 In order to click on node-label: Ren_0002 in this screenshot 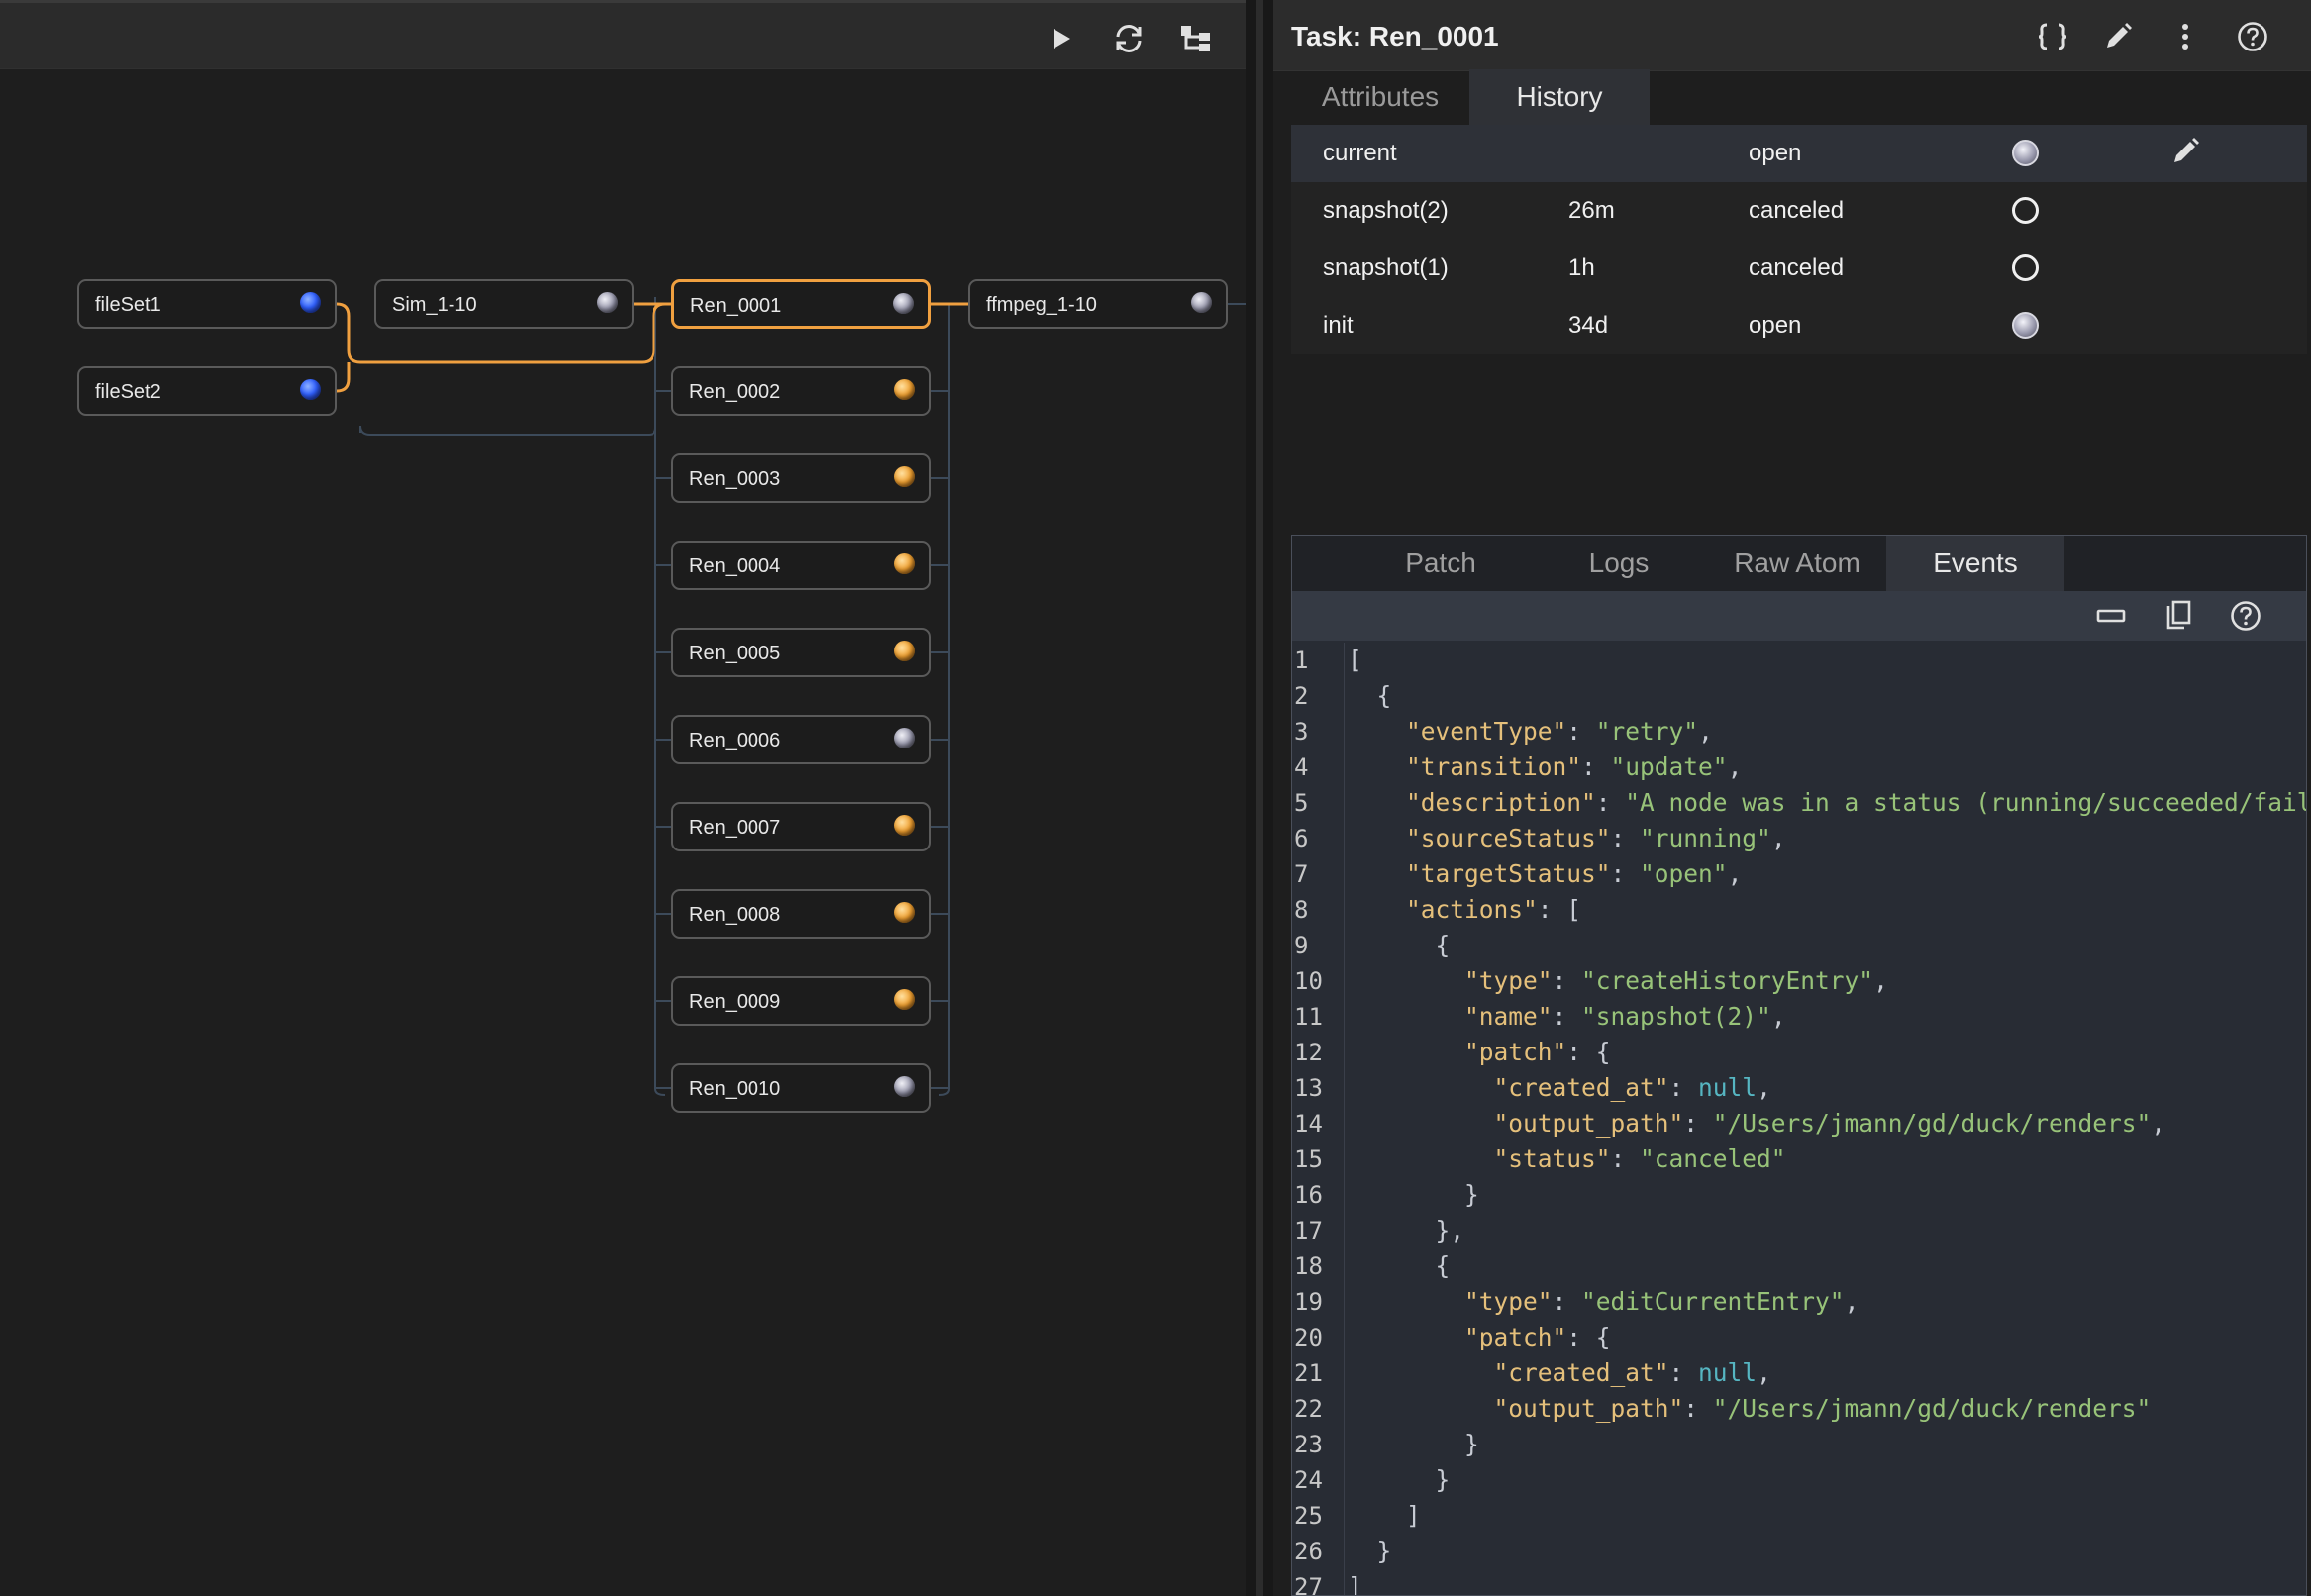, I will do `click(735, 392)`.